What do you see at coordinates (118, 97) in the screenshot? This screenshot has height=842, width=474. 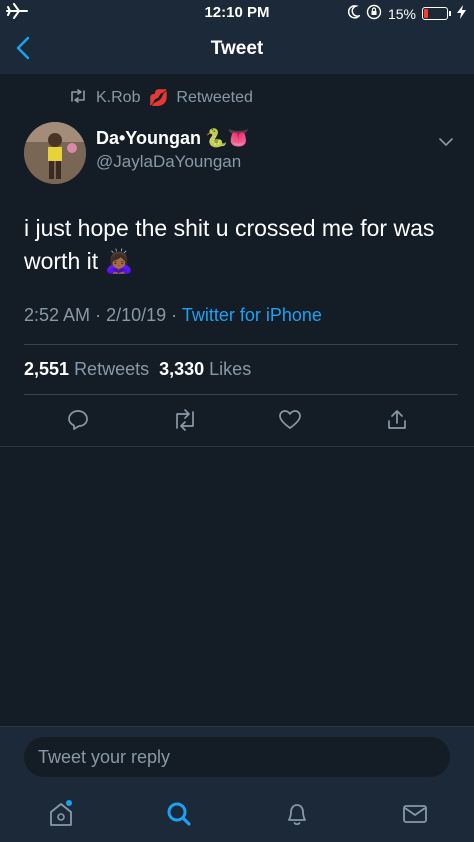 I see `retweeter-name: K.Rob` at bounding box center [118, 97].